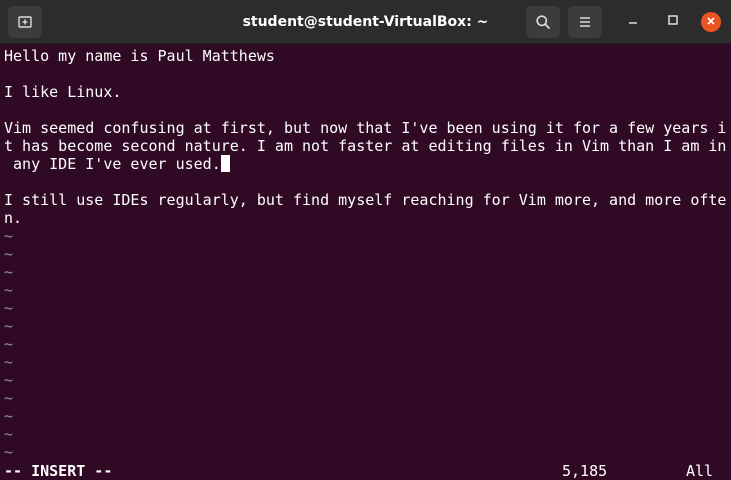  I want to click on buffer-line-with-cursor: any IDE I've ever used., so click(117, 164).